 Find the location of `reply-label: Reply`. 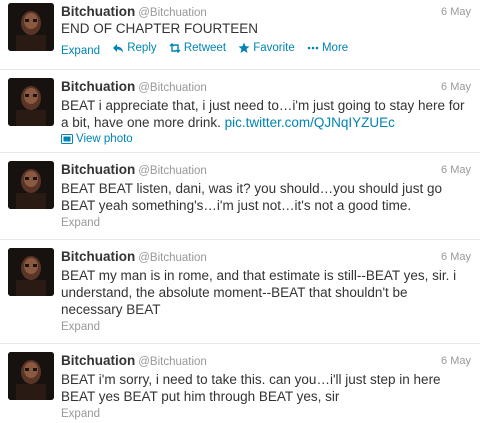

reply-label: Reply is located at coordinates (142, 48).